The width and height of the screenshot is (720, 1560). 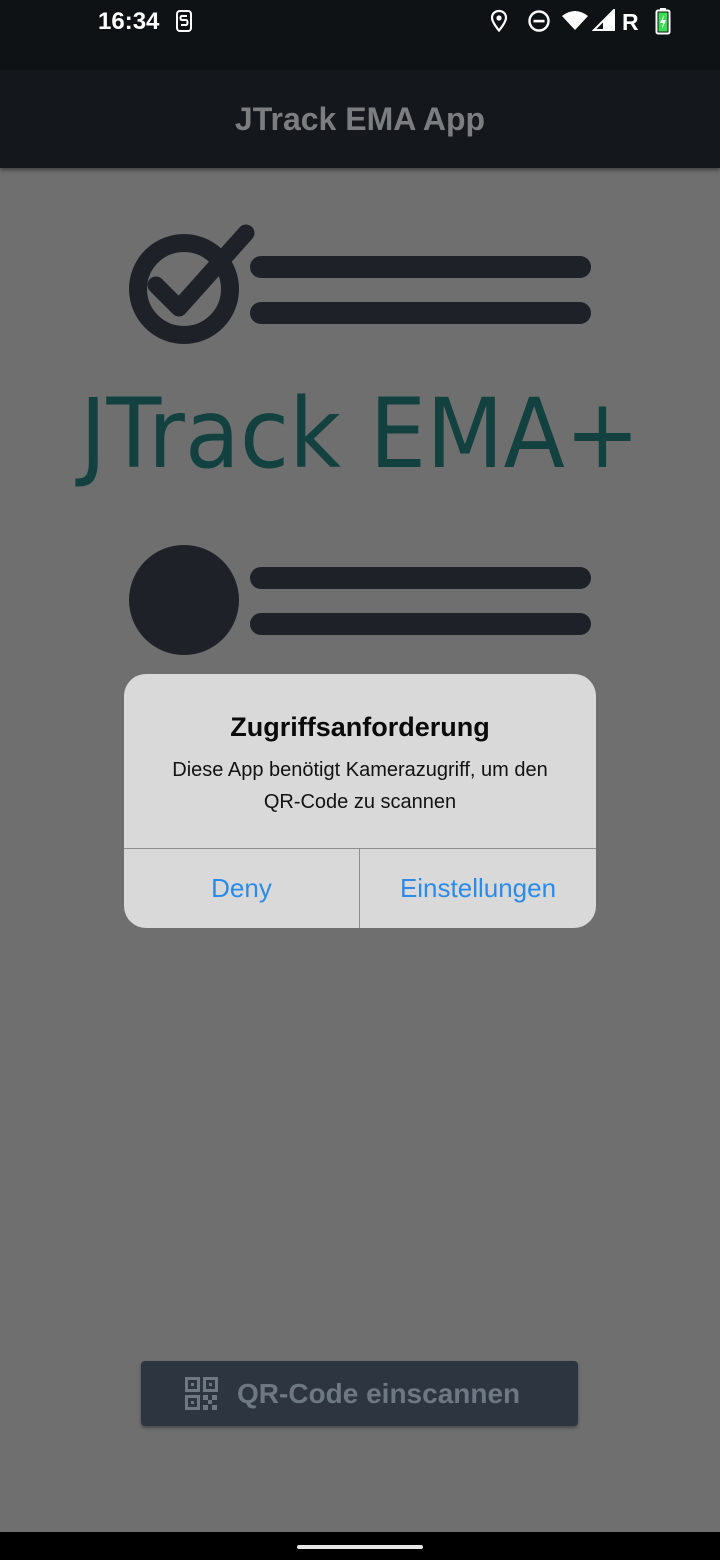 I want to click on signal-icon, so click(x=603, y=20).